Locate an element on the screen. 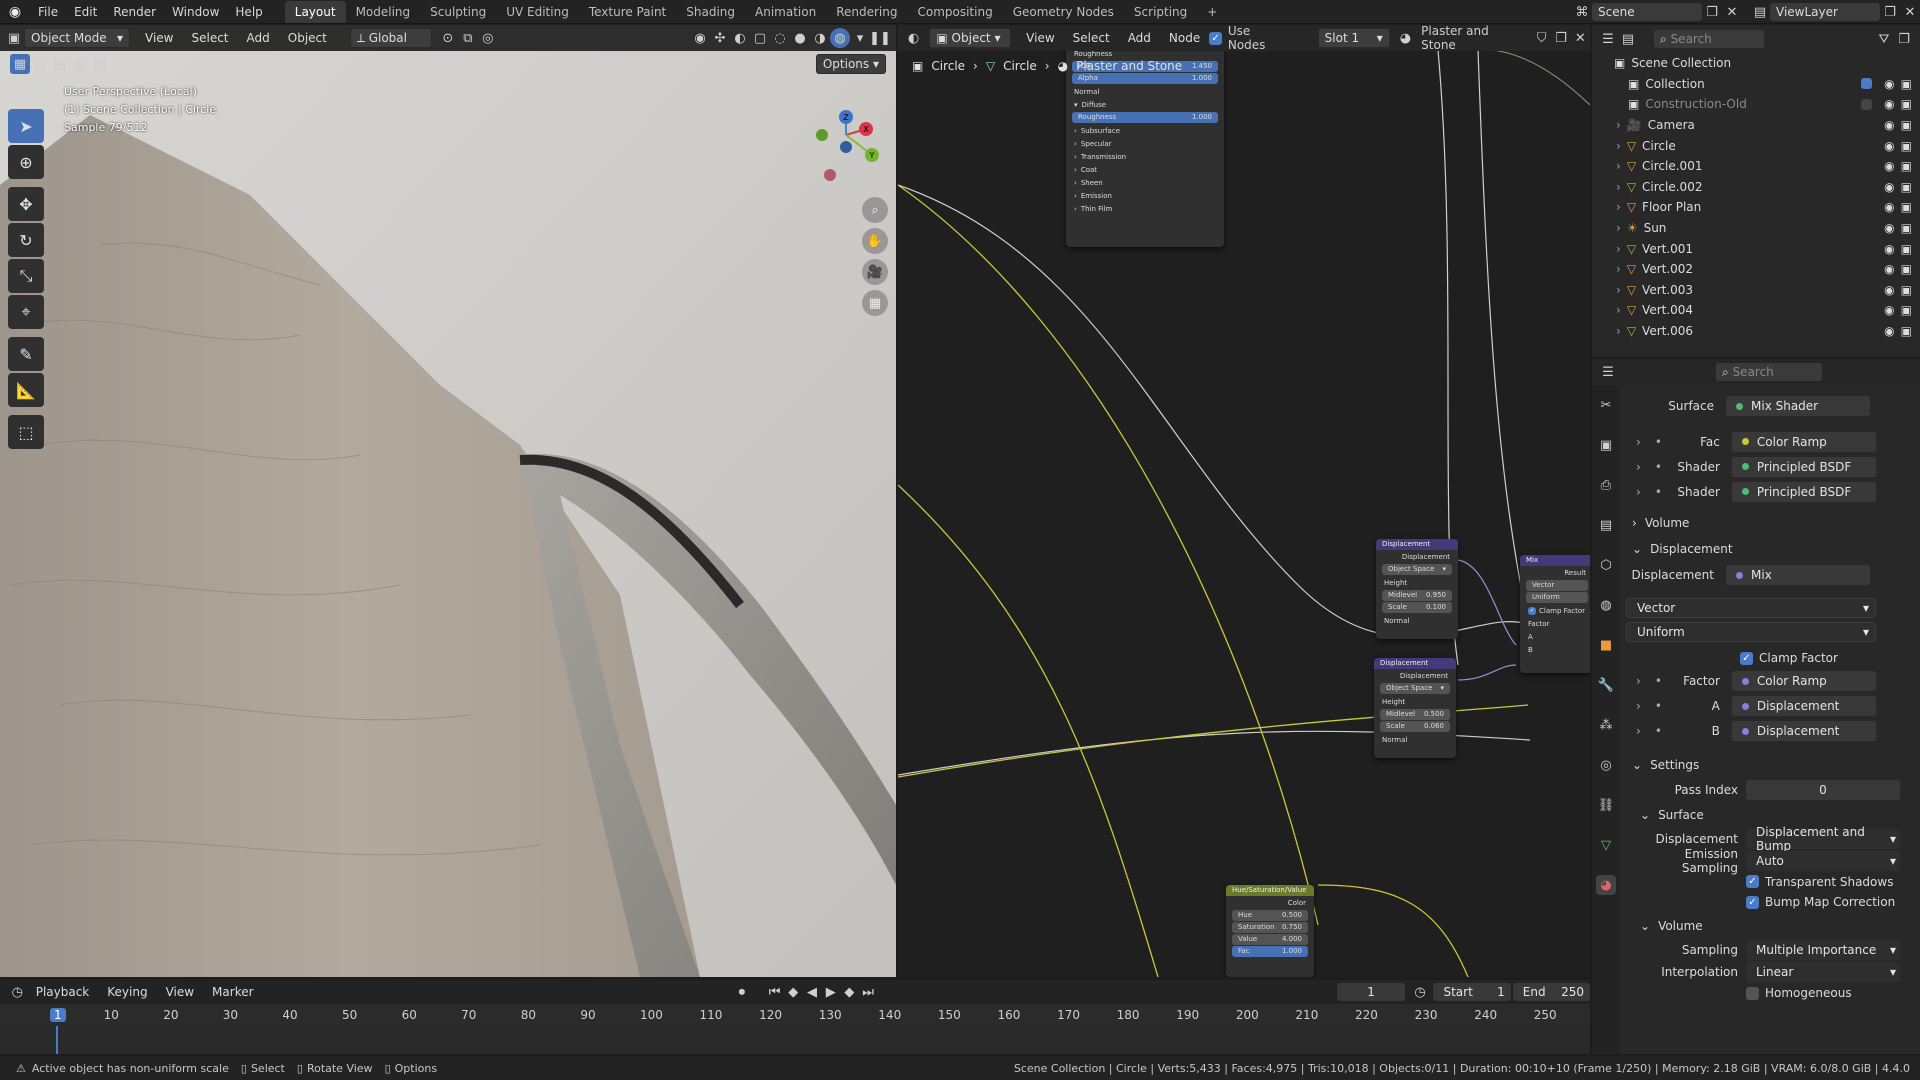 The height and width of the screenshot is (1080, 1920). material-tab-icon: ◕ is located at coordinates (1606, 885).